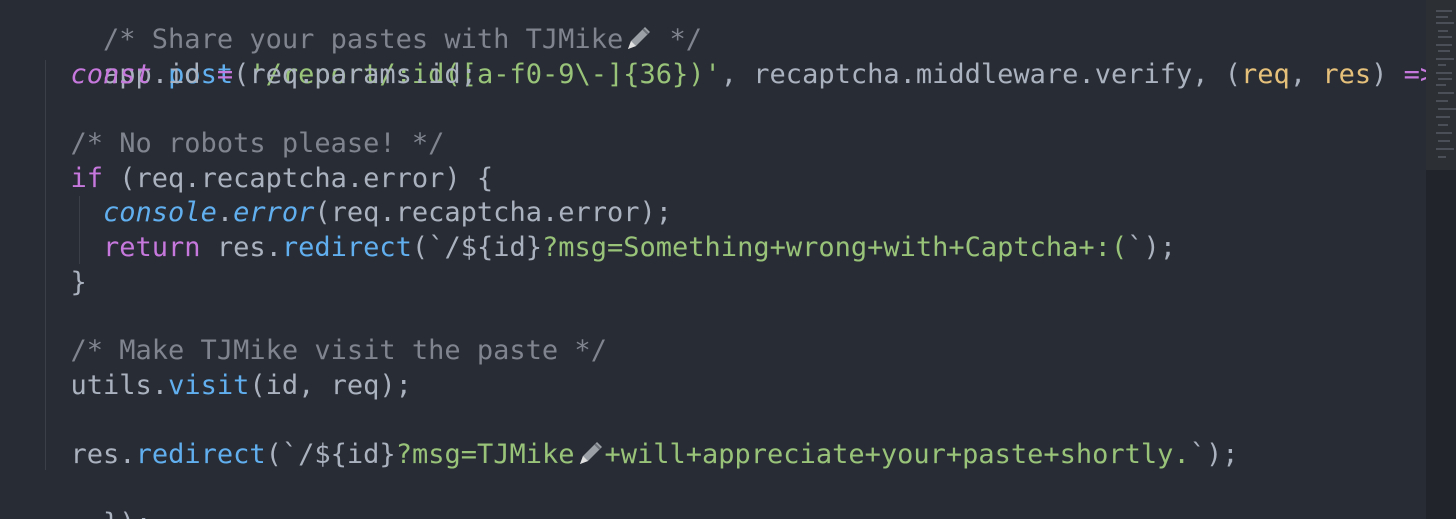  I want to click on template-message: ?msg=Something+wrong+with+Captcha+:(, so click(835, 247).